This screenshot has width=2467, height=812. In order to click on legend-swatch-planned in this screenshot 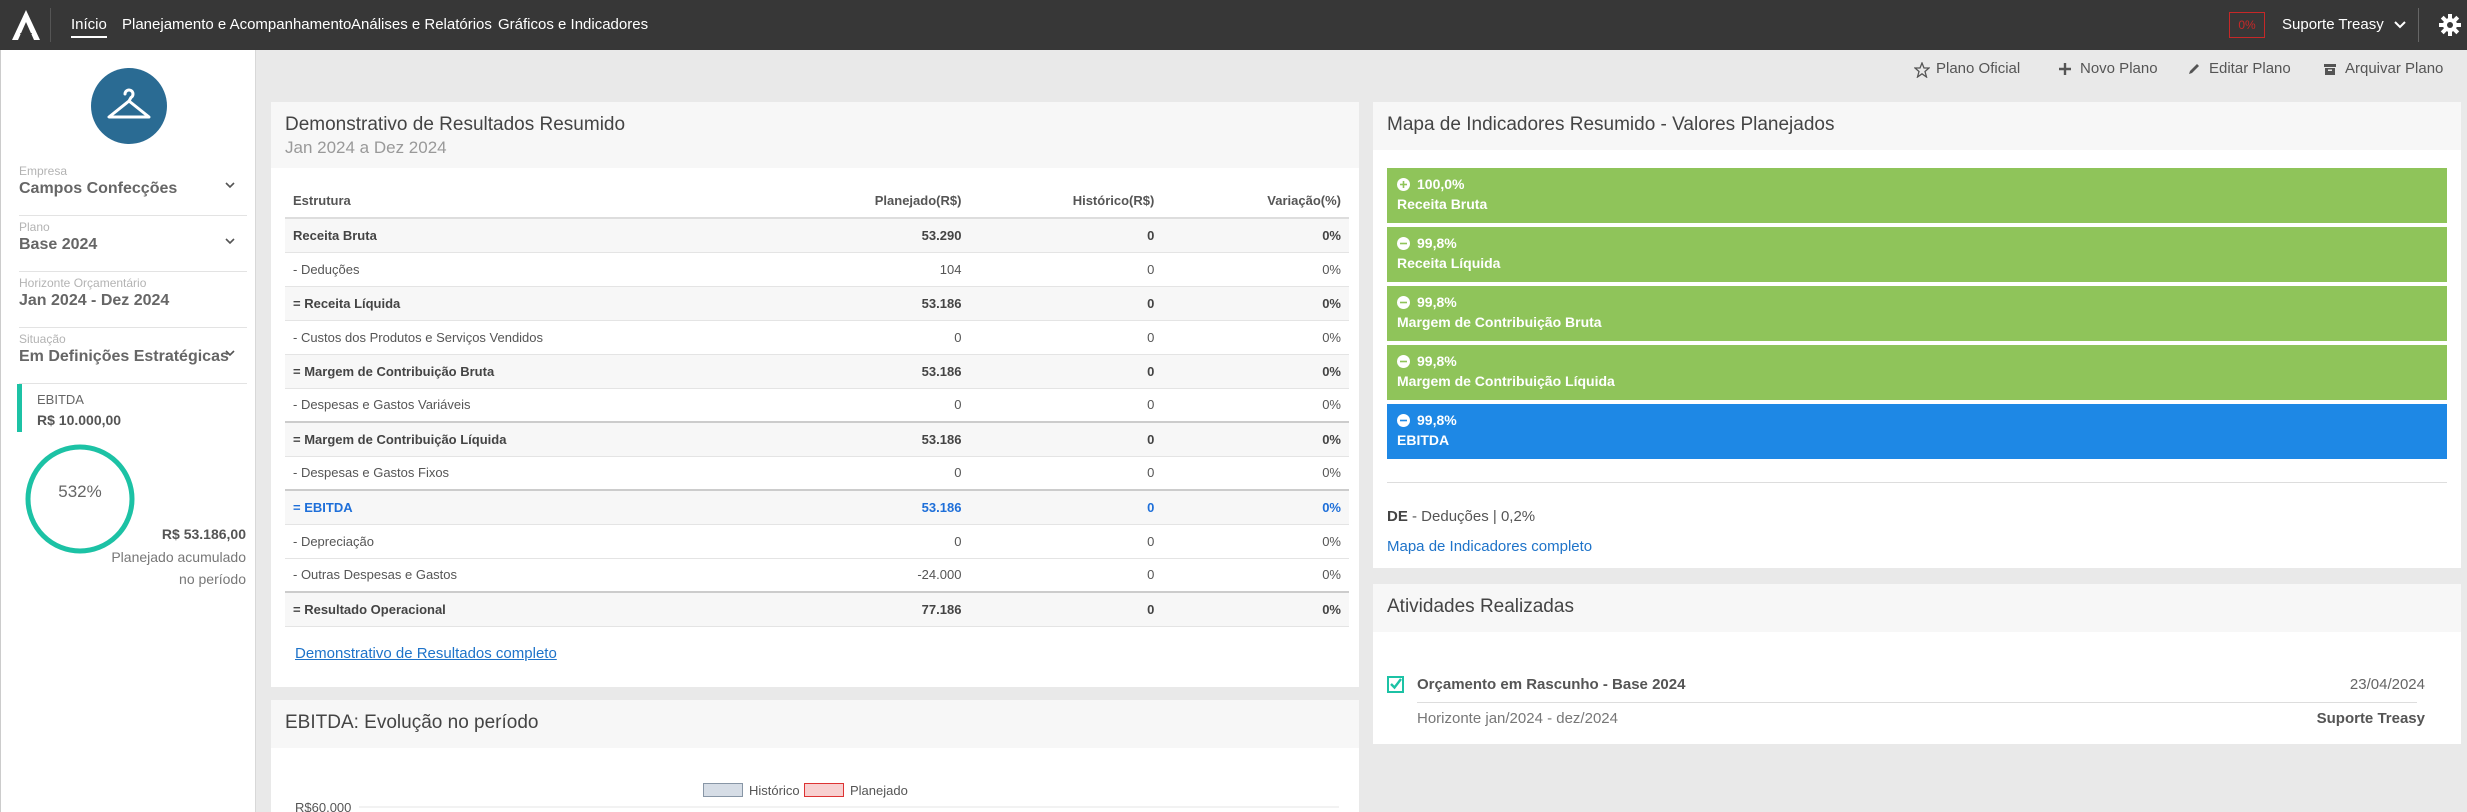, I will do `click(824, 790)`.